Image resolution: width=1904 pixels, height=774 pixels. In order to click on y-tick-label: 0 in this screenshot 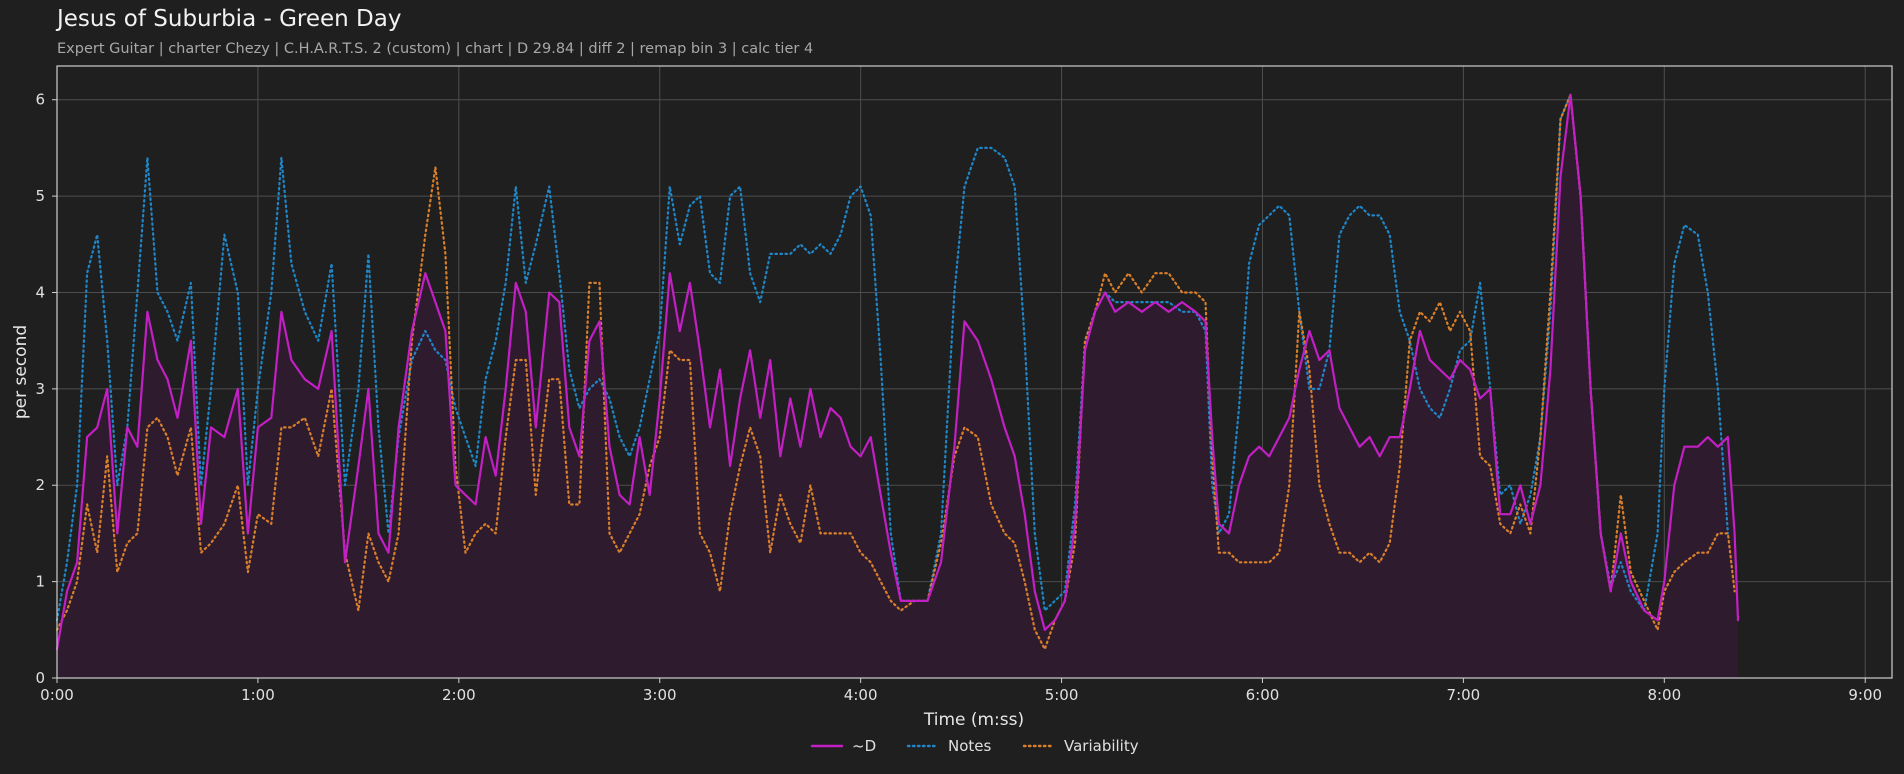, I will do `click(40, 678)`.